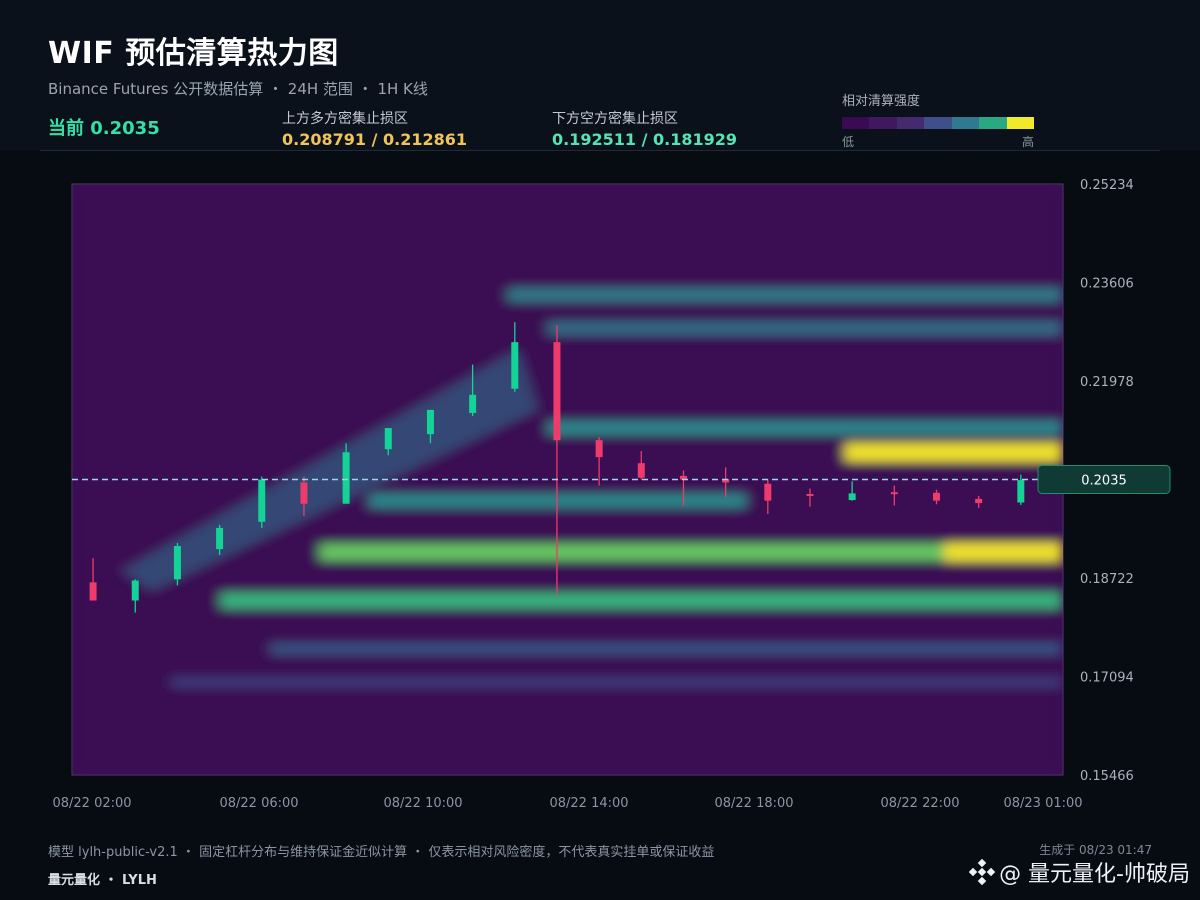 The height and width of the screenshot is (900, 1200). I want to click on y-tick-label: 0.21978, so click(1107, 382).